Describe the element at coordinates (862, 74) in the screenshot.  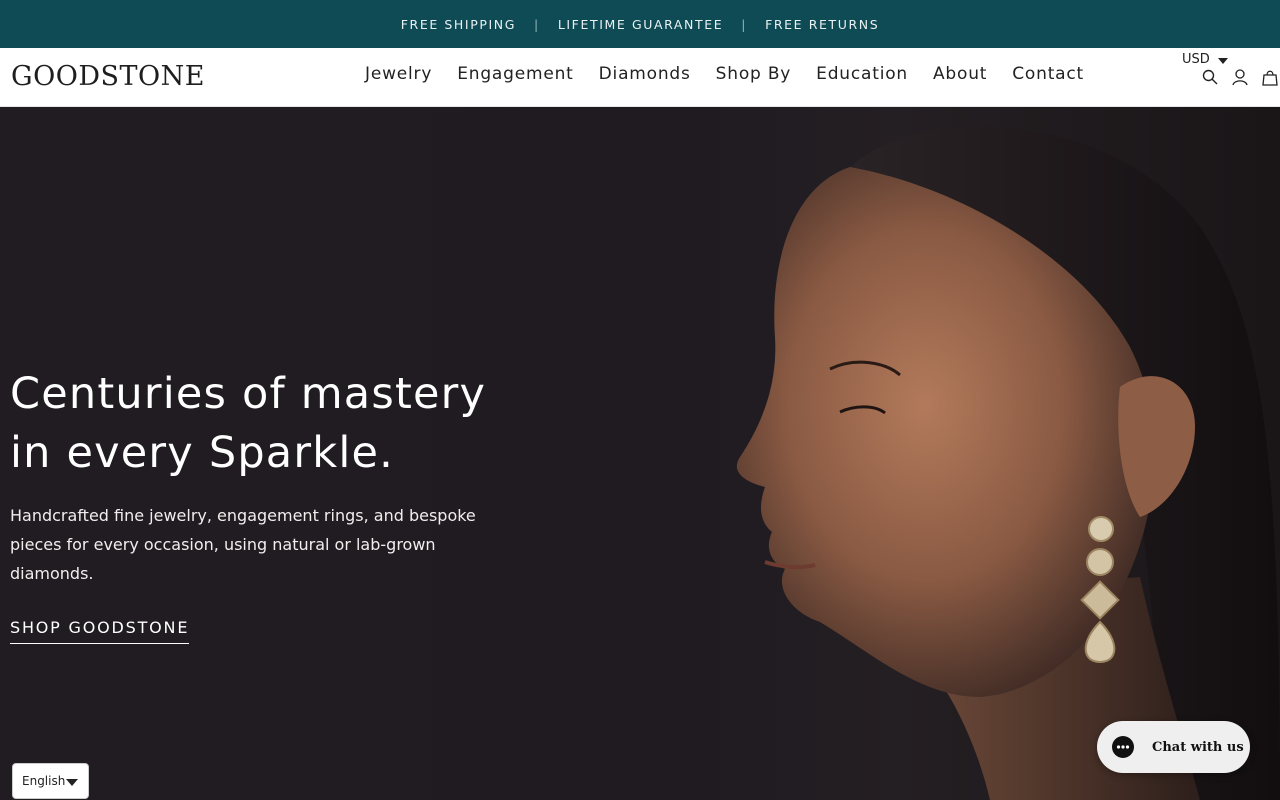
I see `nav-item-education: Education` at that location.